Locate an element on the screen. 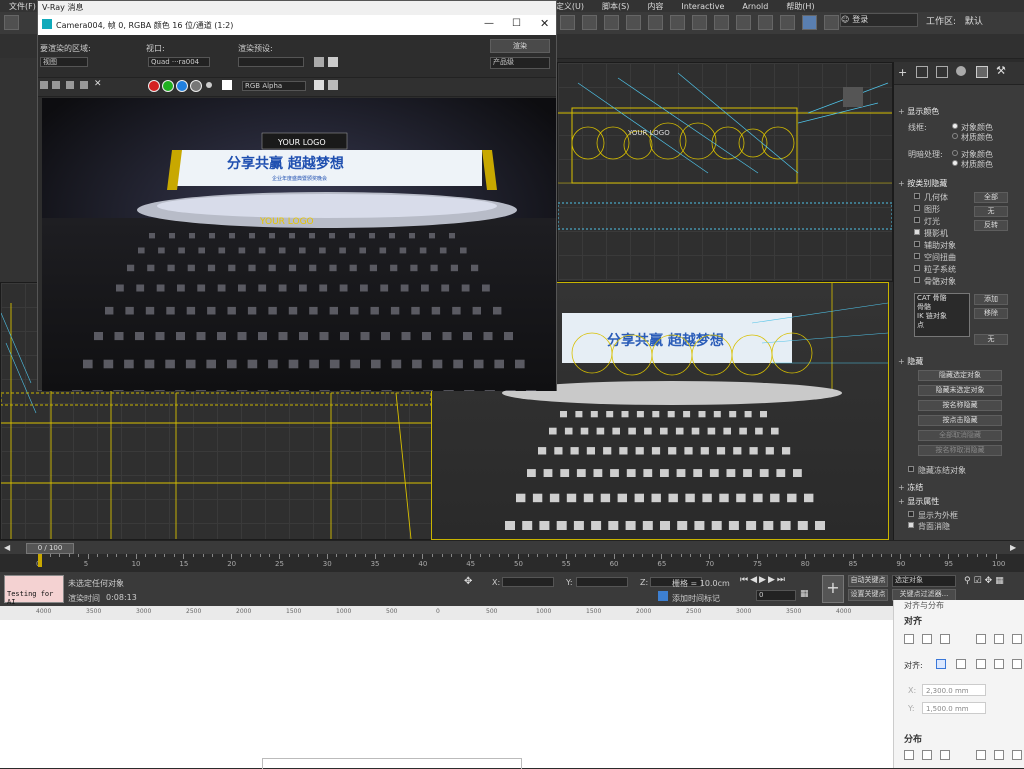  set-key-icon: + is located at coordinates (833, 589).